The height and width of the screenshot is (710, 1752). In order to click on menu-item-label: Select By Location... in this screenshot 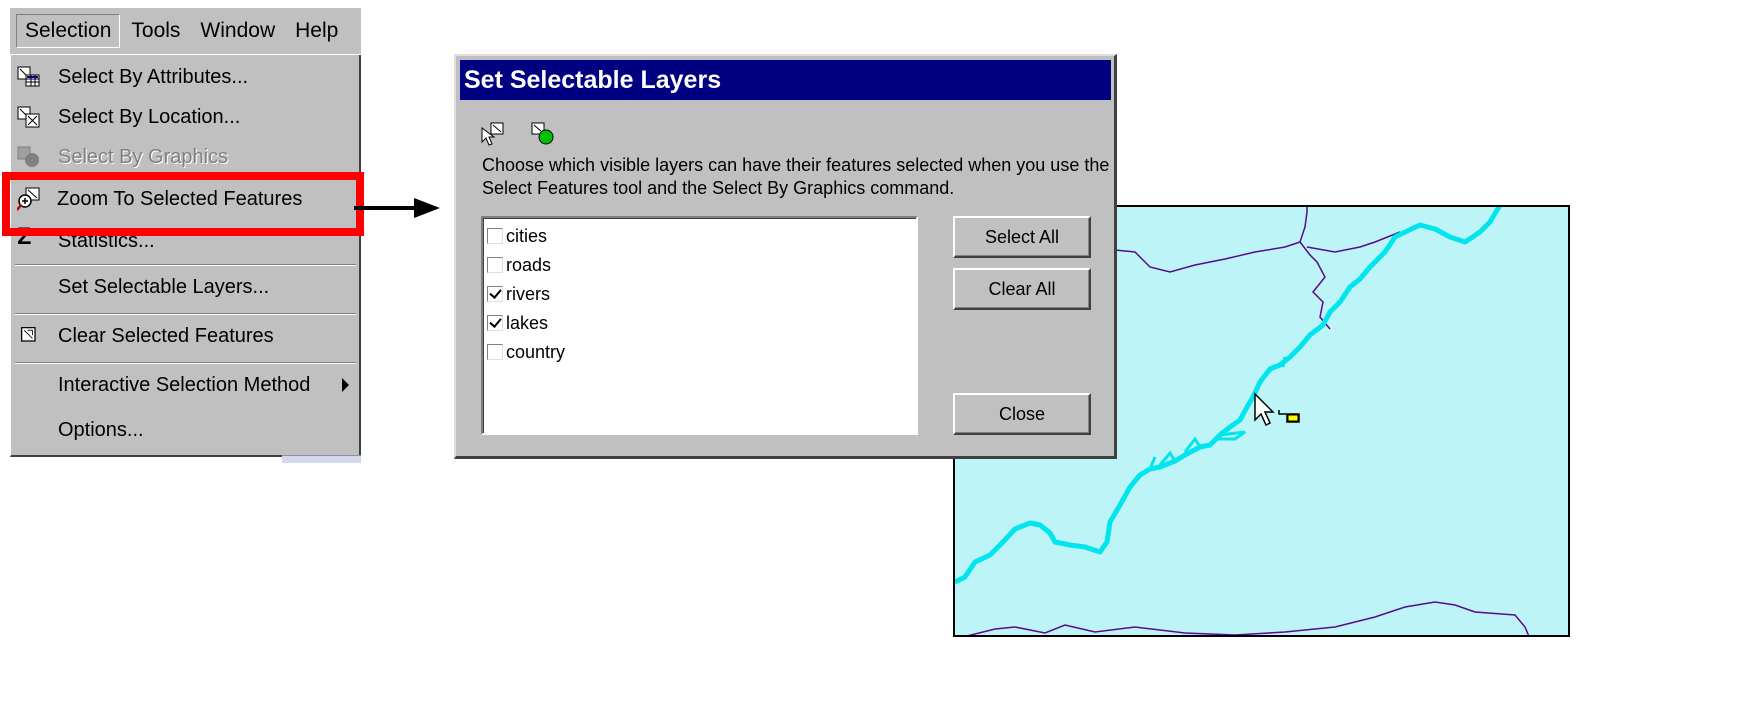, I will do `click(149, 116)`.